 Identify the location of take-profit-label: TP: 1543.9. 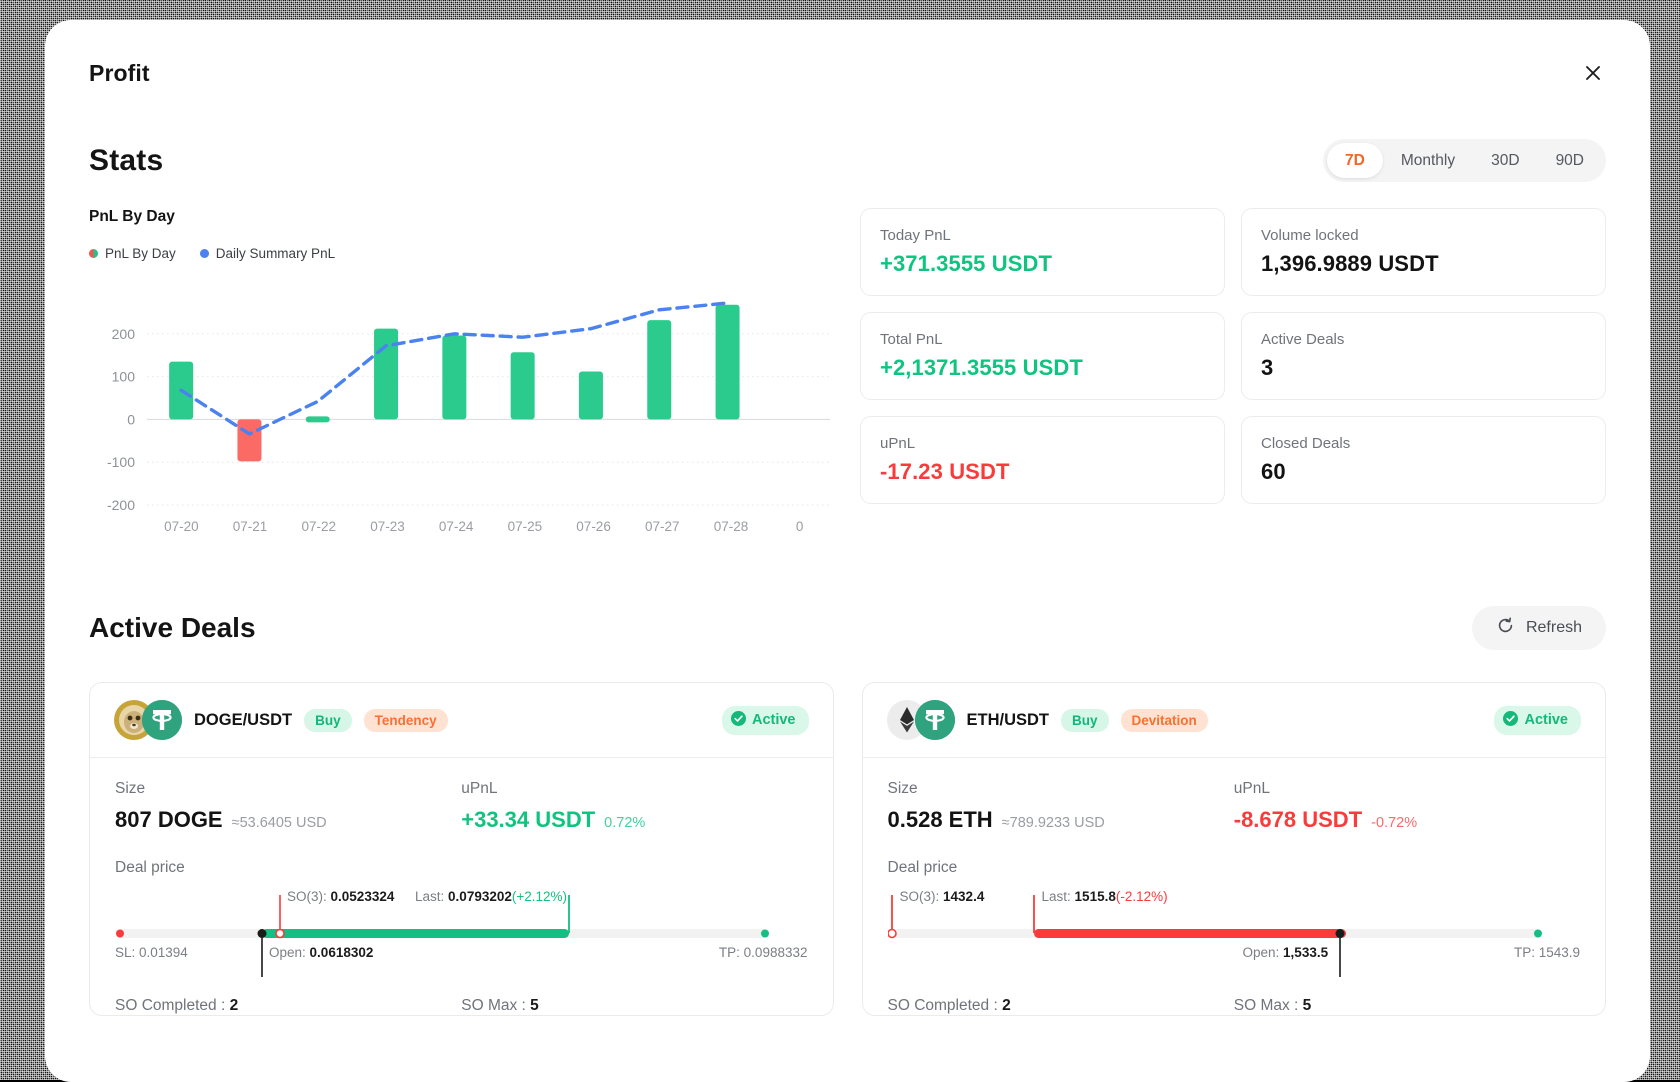
(1547, 952).